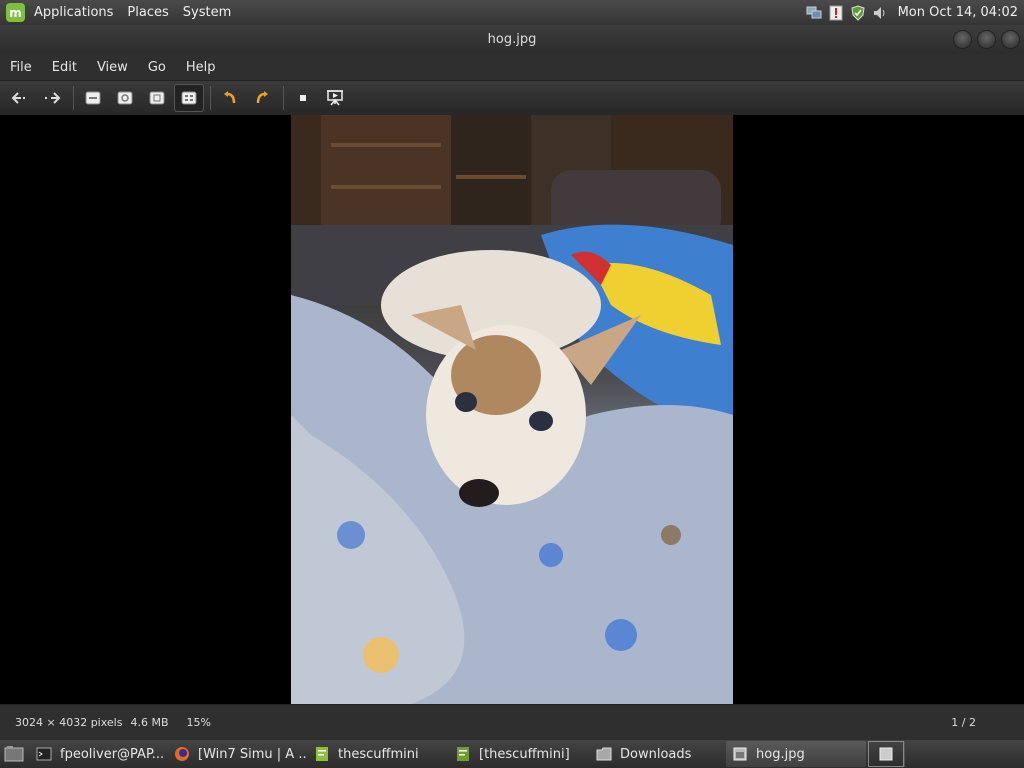 The image size is (1024, 768). What do you see at coordinates (21, 67) in the screenshot?
I see `menu-file: File` at bounding box center [21, 67].